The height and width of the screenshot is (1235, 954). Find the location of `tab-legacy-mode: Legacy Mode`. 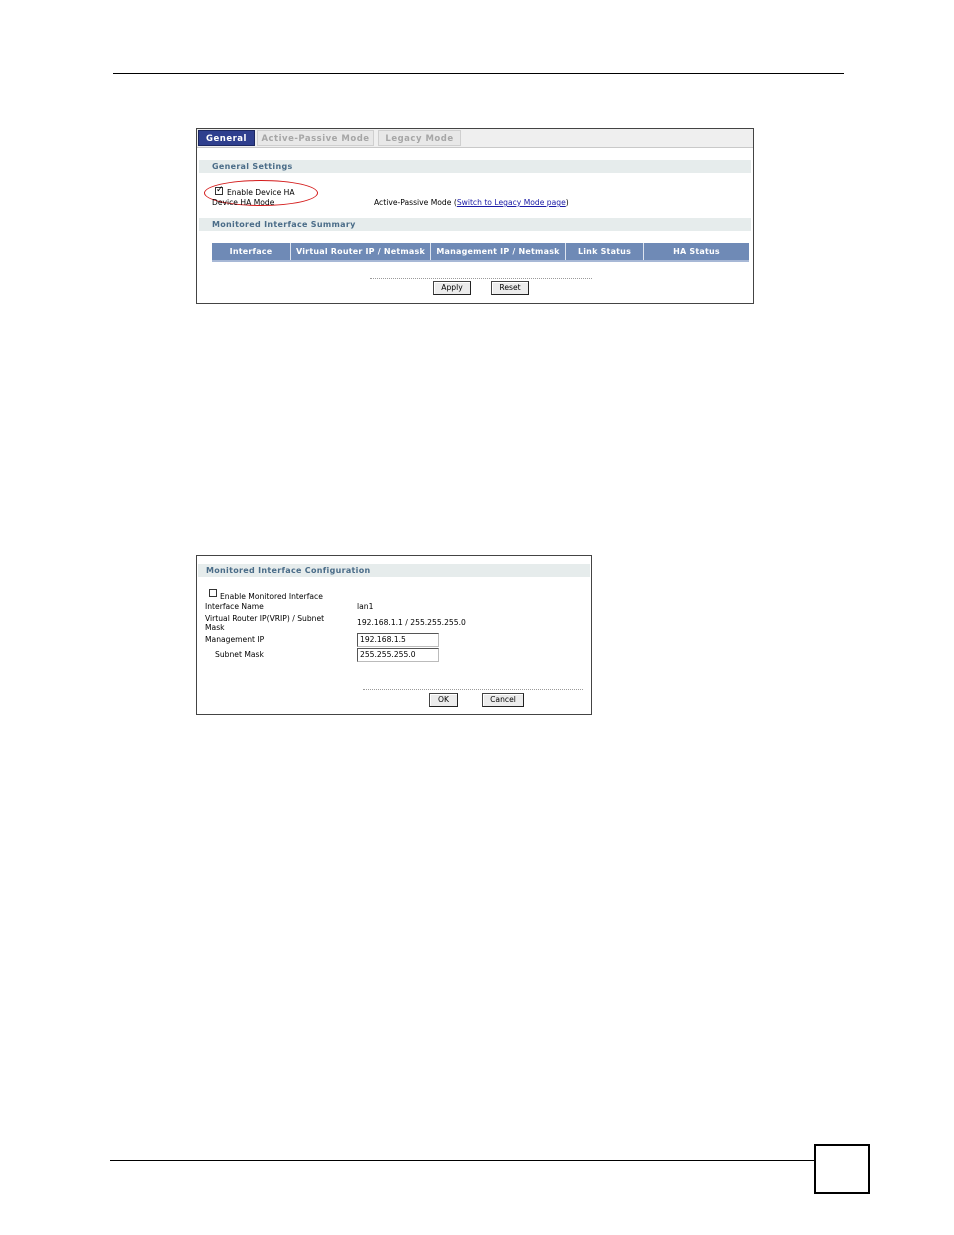

tab-legacy-mode: Legacy Mode is located at coordinates (419, 138).